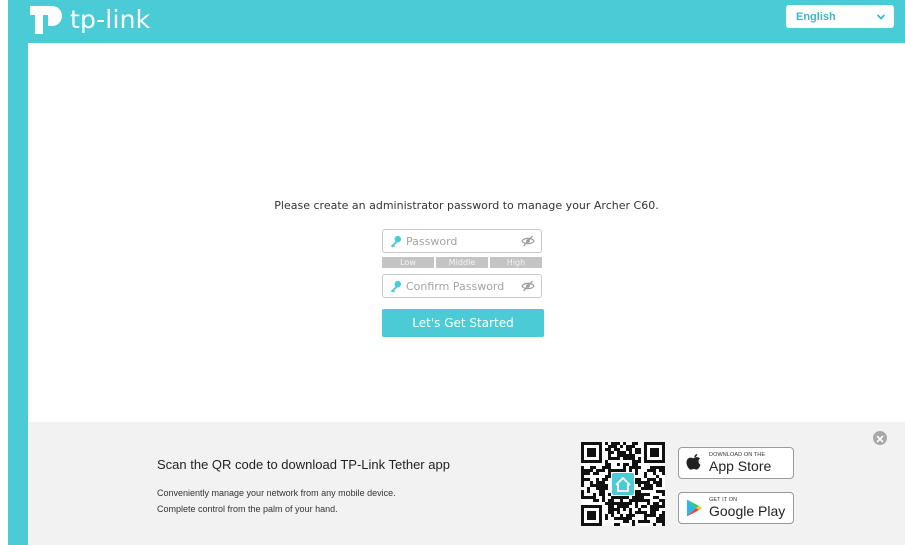 The height and width of the screenshot is (545, 905). I want to click on app-store-button: DOWNLOAD ON THE App Store, so click(736, 463).